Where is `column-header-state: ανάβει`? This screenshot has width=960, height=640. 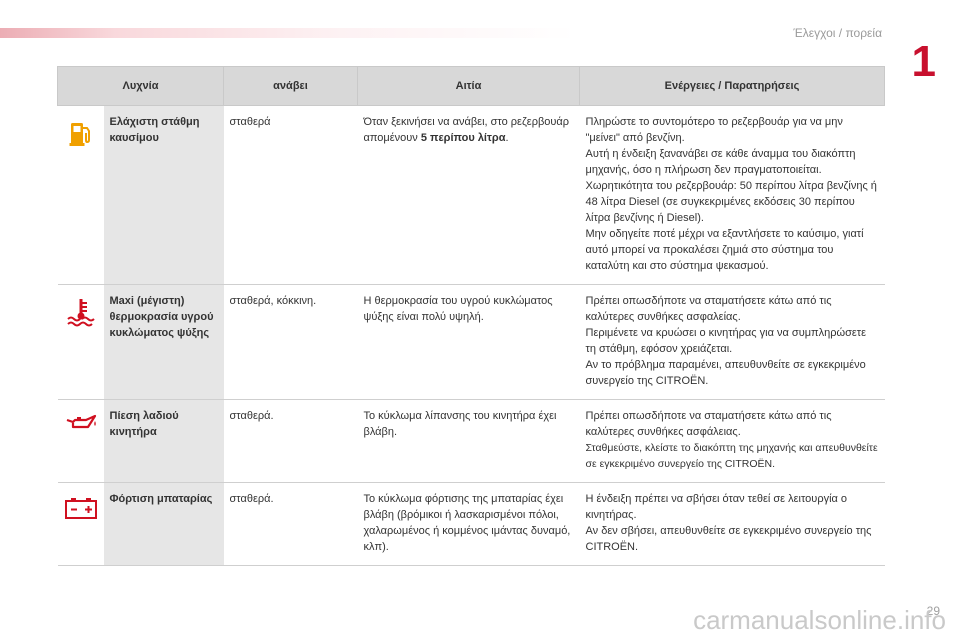
column-header-state: ανάβει is located at coordinates (290, 86).